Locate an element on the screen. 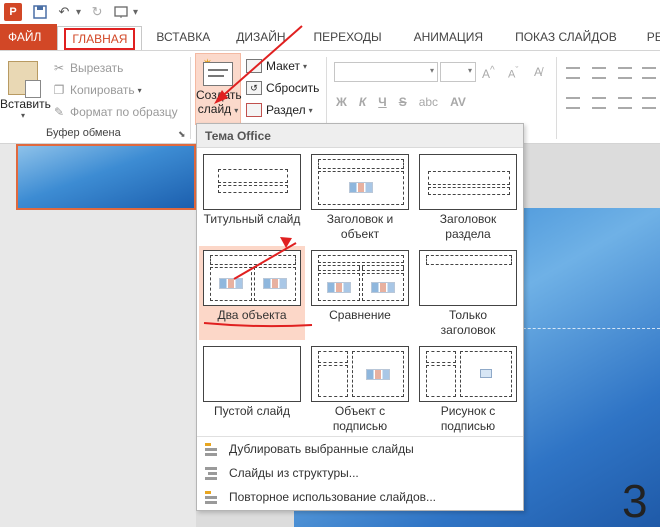 The width and height of the screenshot is (660, 527). start-from-beginning-icon is located at coordinates (121, 12).